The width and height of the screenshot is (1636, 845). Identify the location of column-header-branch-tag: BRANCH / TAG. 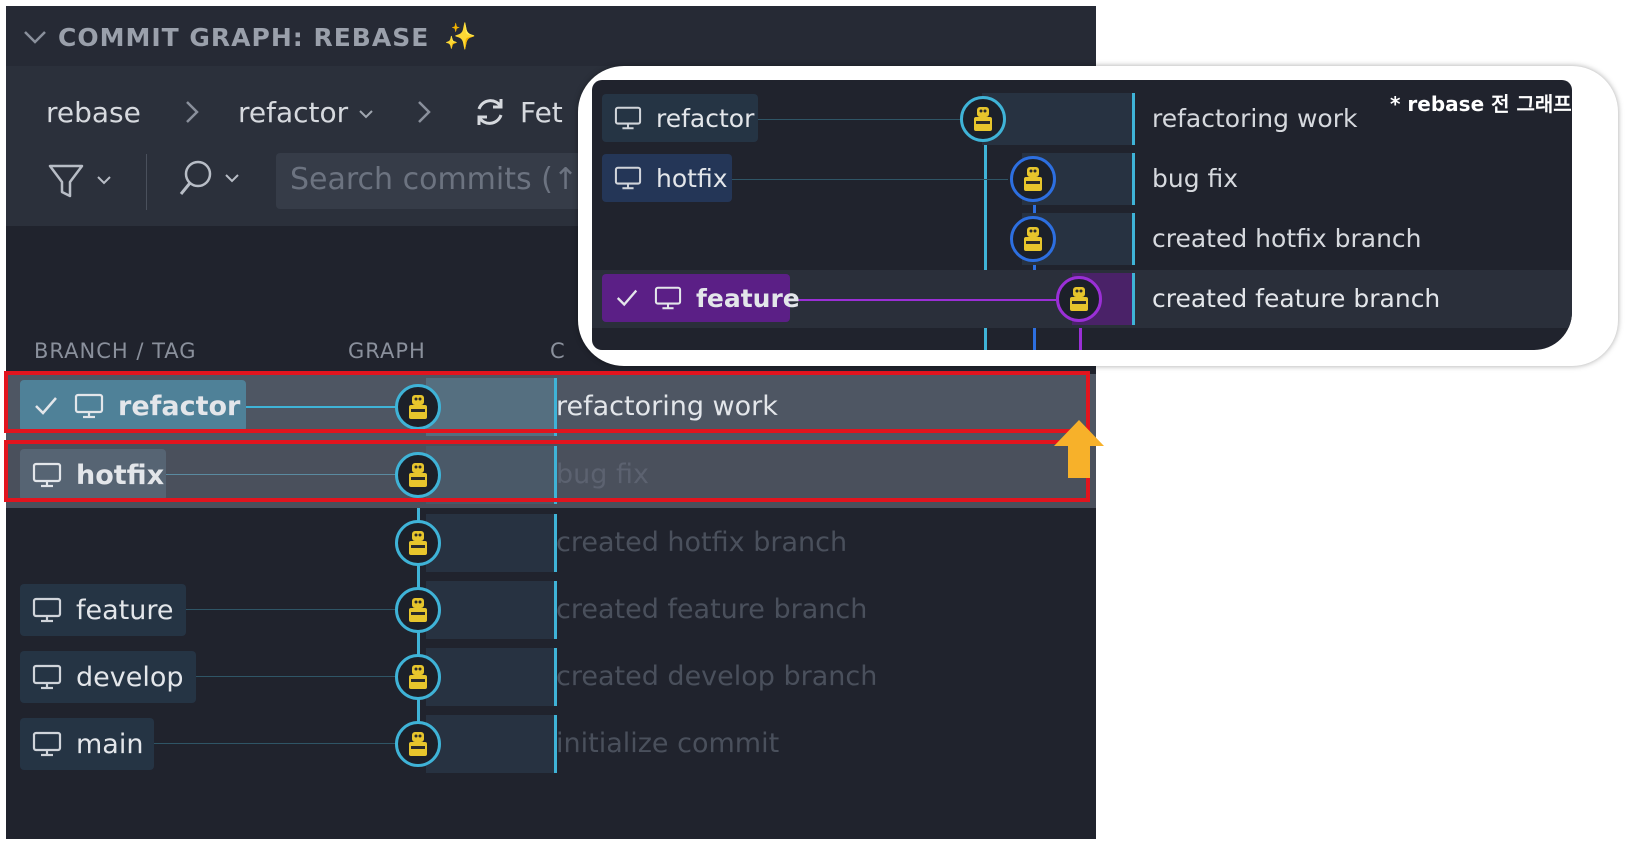
(115, 351).